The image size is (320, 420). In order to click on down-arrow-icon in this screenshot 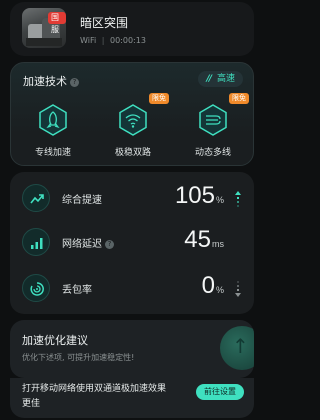, I will do `click(238, 289)`.